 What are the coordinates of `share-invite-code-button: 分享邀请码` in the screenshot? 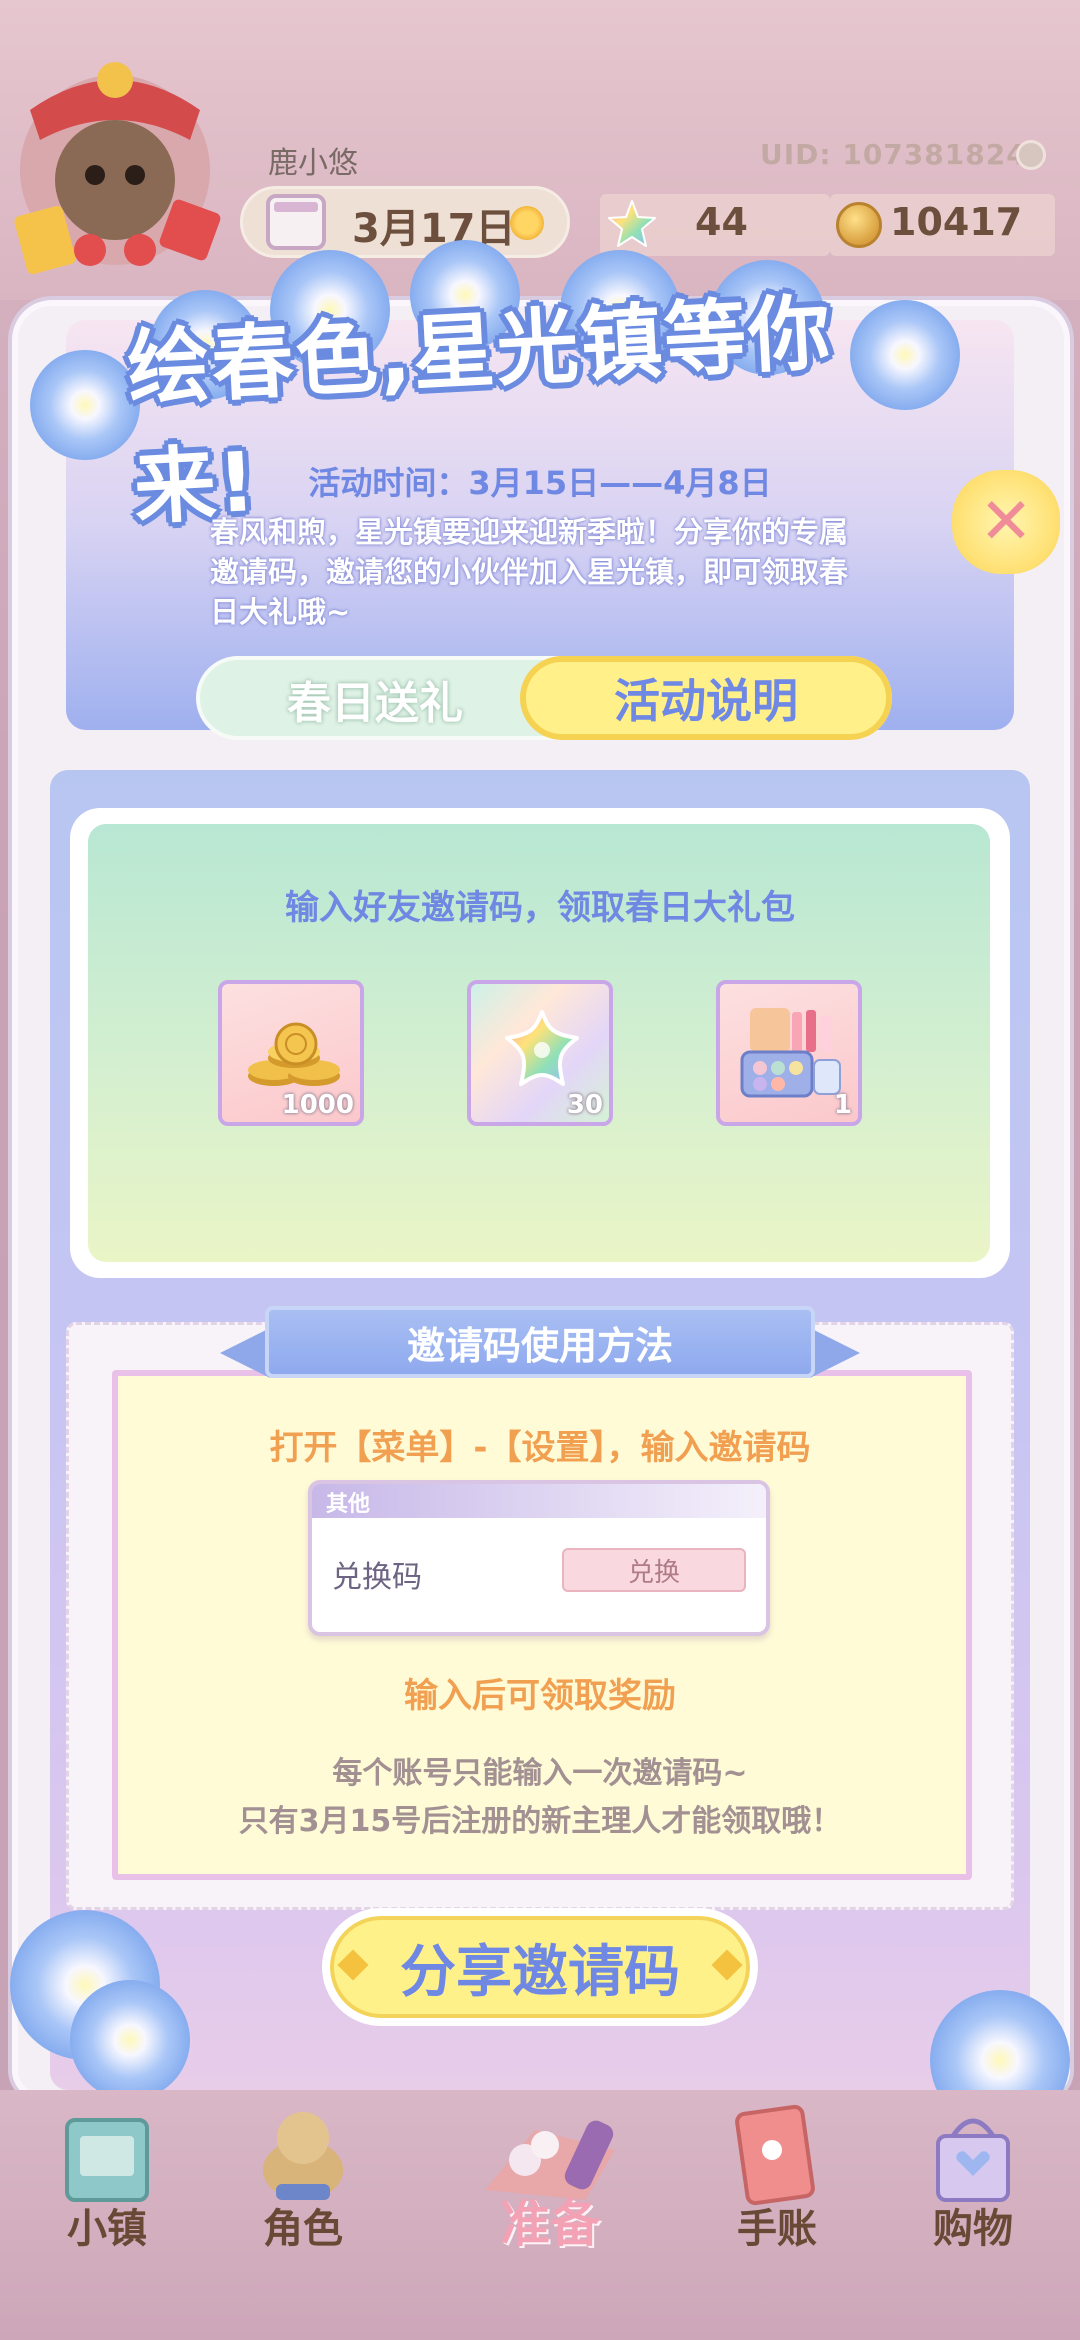 It's located at (540, 1967).